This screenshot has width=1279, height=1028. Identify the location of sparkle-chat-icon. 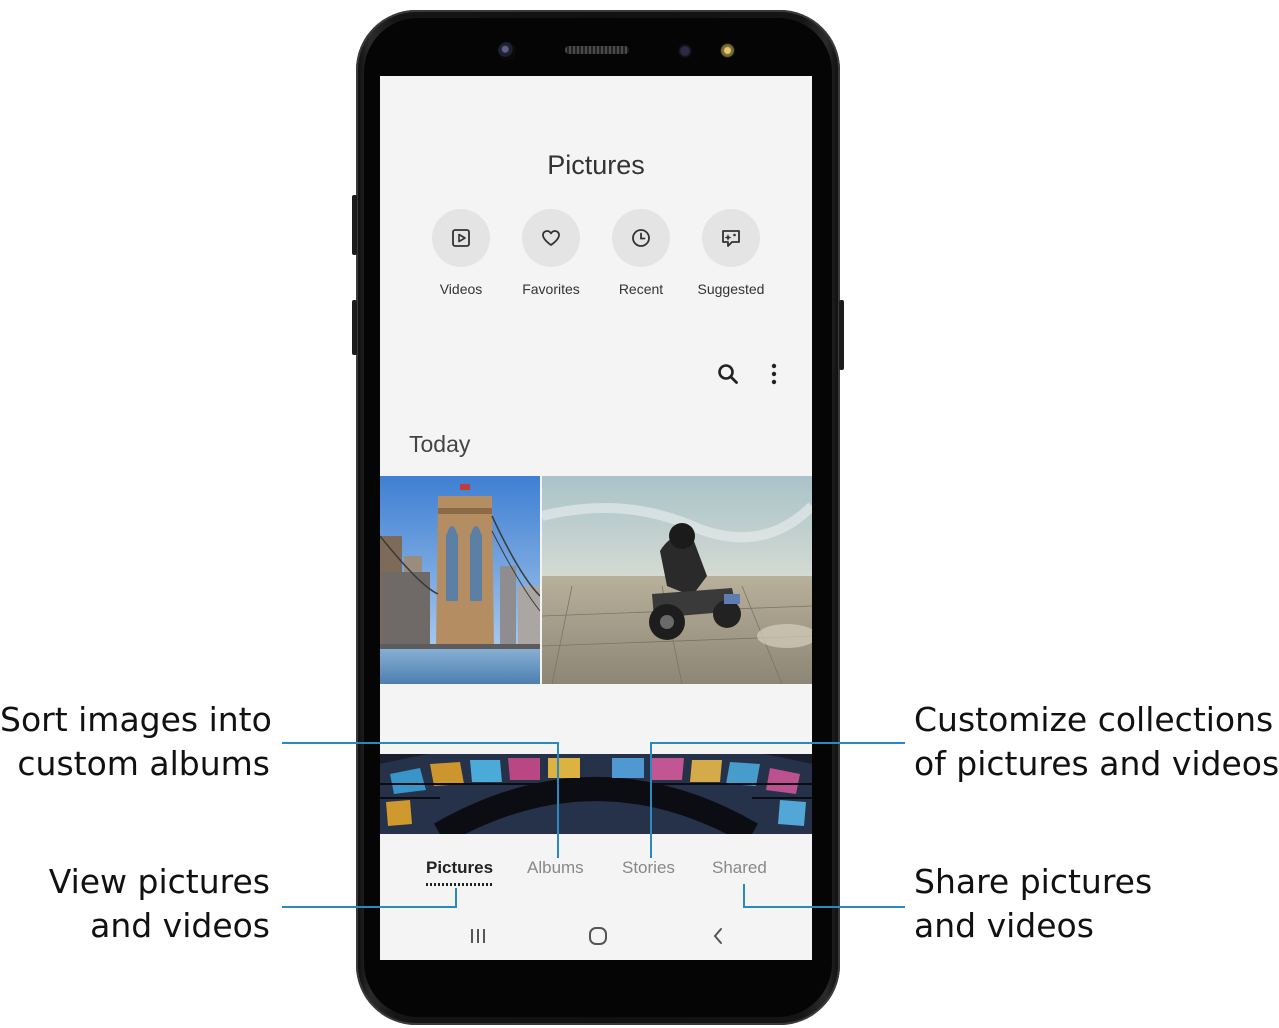
(731, 238).